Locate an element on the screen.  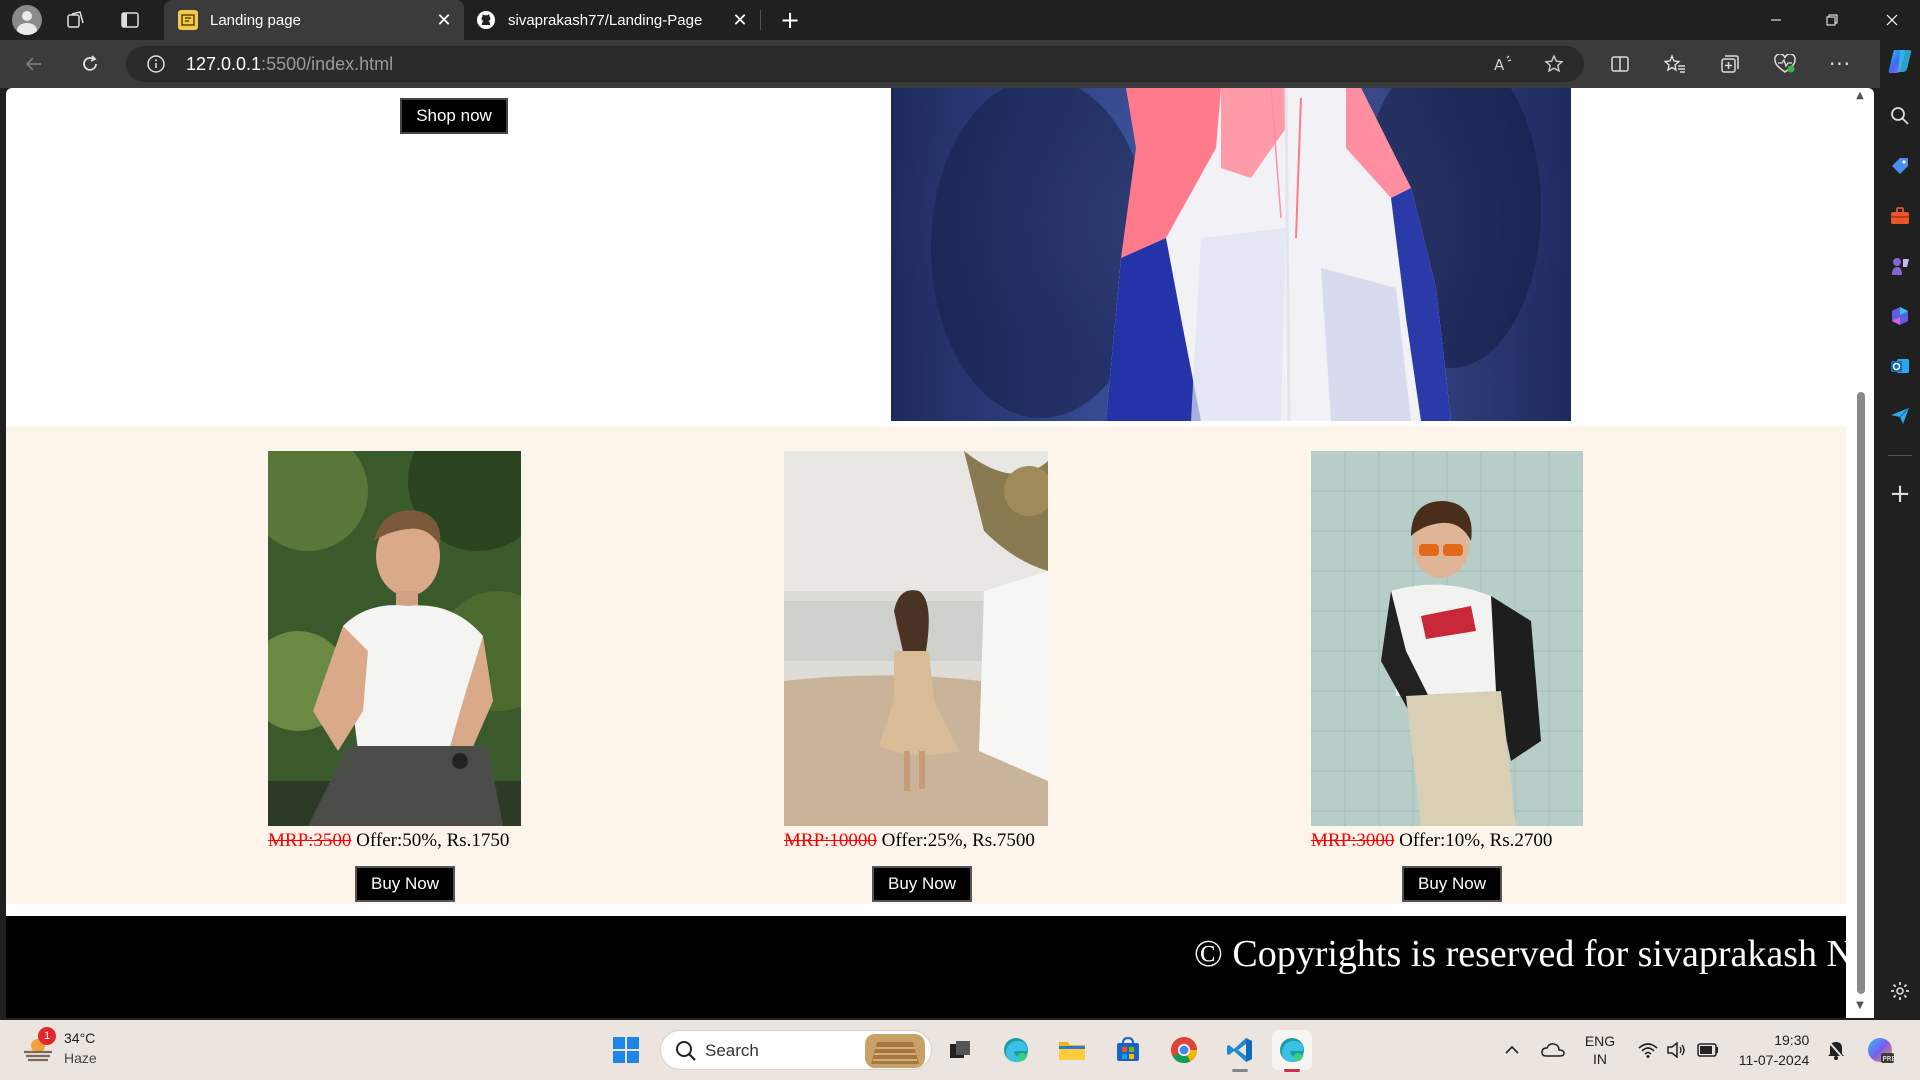
product-price-3: MRP:3000 Offer:10%, Rs.2700 is located at coordinates (1431, 841).